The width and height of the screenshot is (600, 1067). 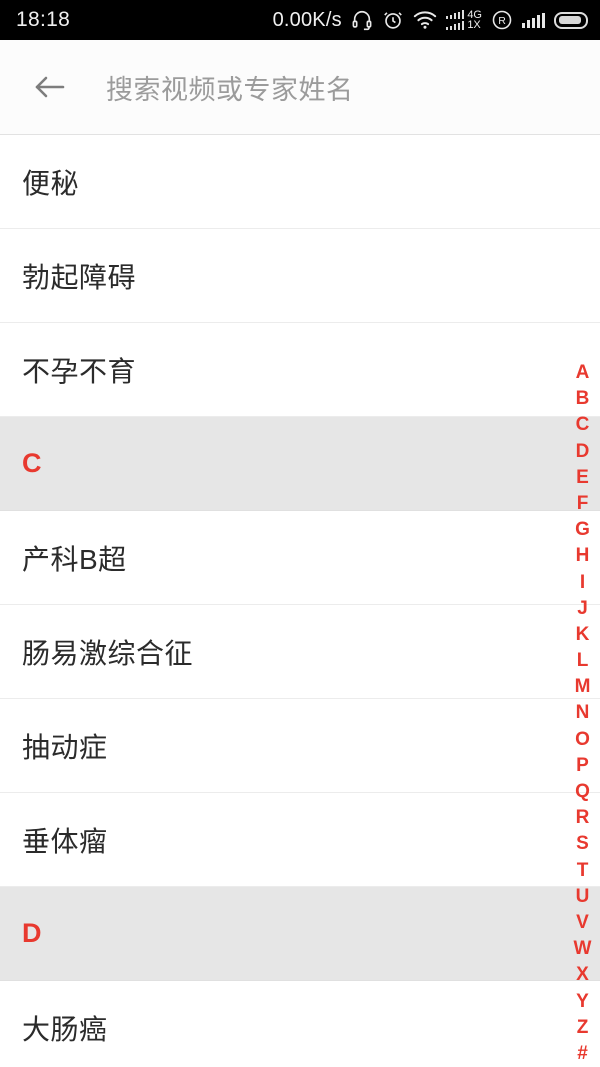 What do you see at coordinates (362, 20) in the screenshot?
I see `headset-icon` at bounding box center [362, 20].